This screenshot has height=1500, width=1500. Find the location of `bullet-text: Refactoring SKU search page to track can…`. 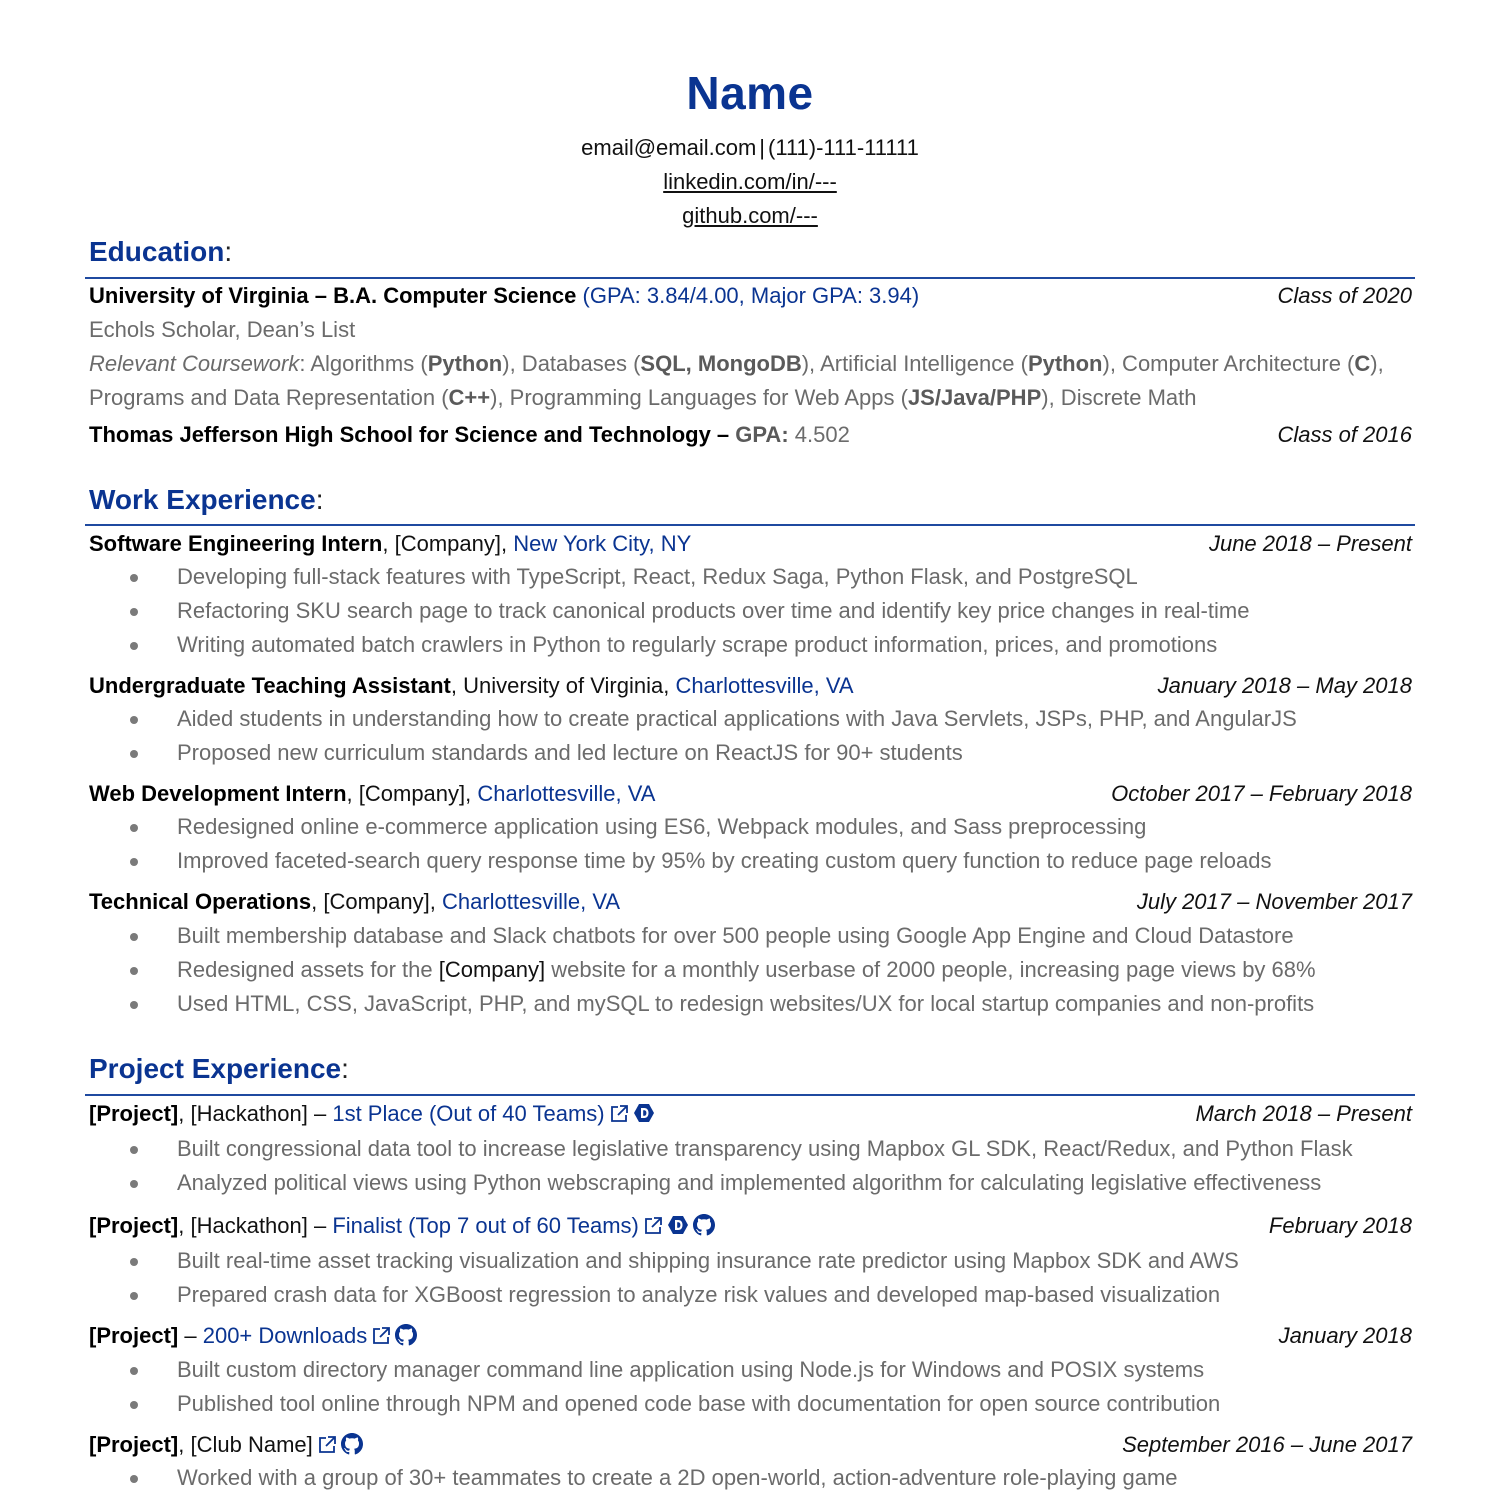

bullet-text: Refactoring SKU search page to track can… is located at coordinates (713, 610).